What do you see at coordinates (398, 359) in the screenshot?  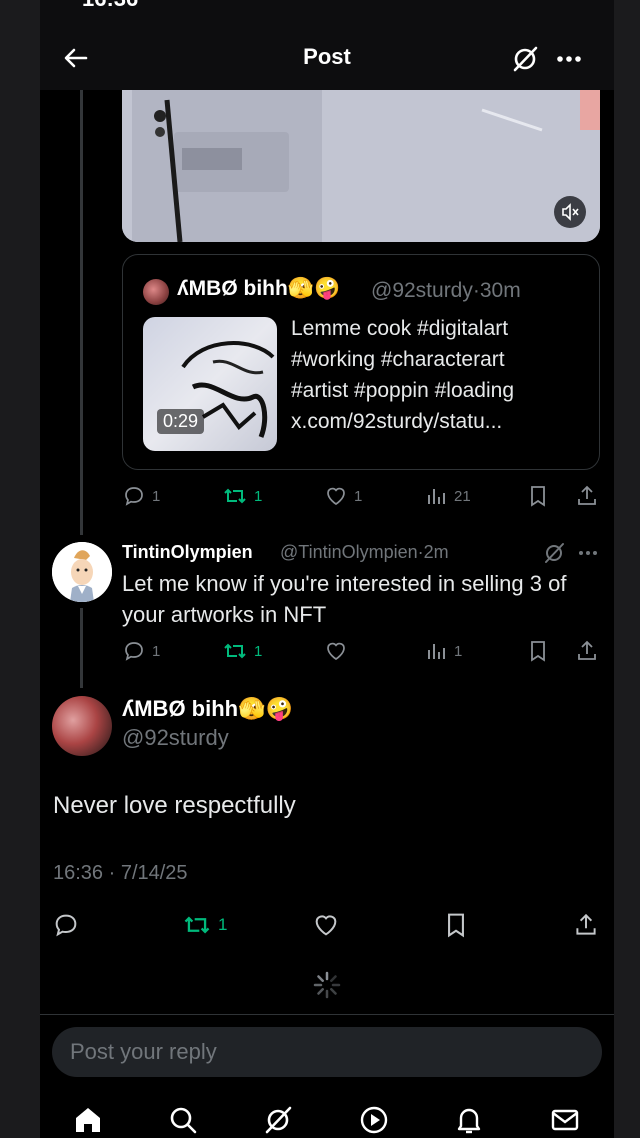 I see `quoted-text-line: #working #characterart` at bounding box center [398, 359].